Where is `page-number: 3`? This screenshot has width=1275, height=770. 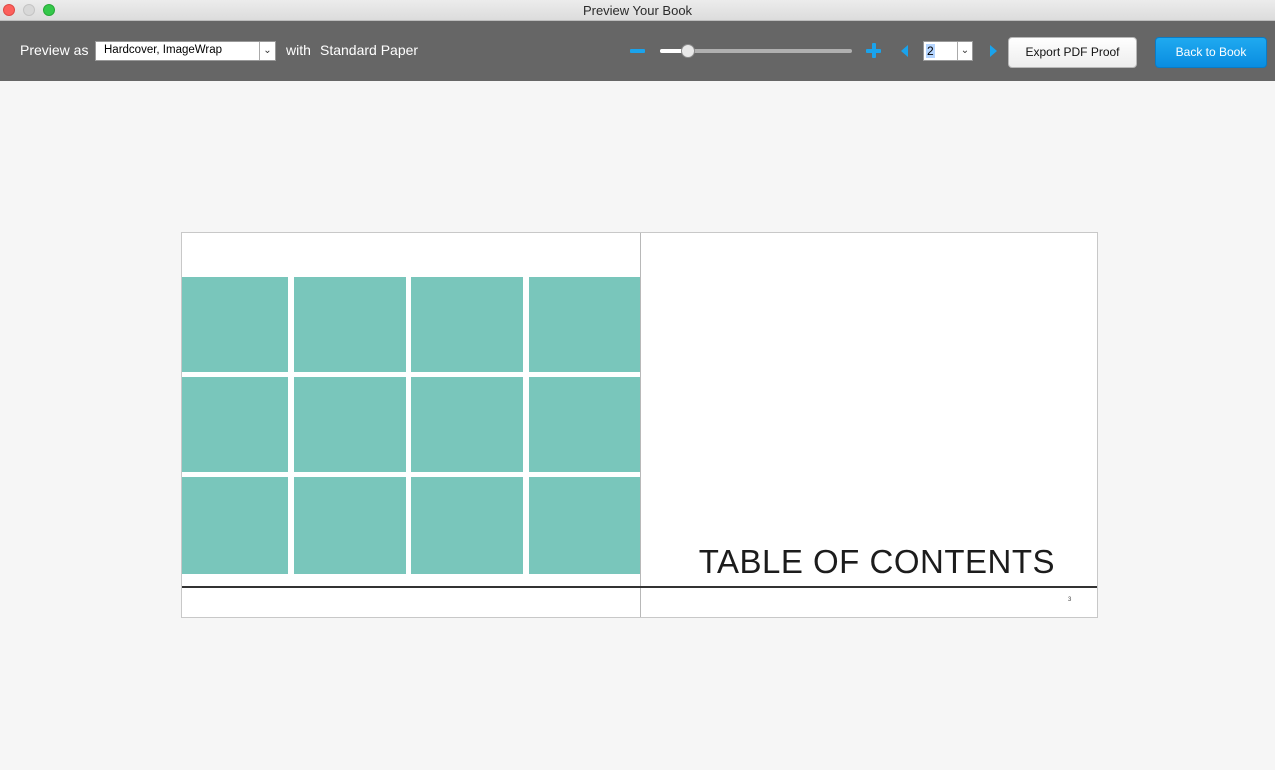
page-number: 3 is located at coordinates (1070, 600).